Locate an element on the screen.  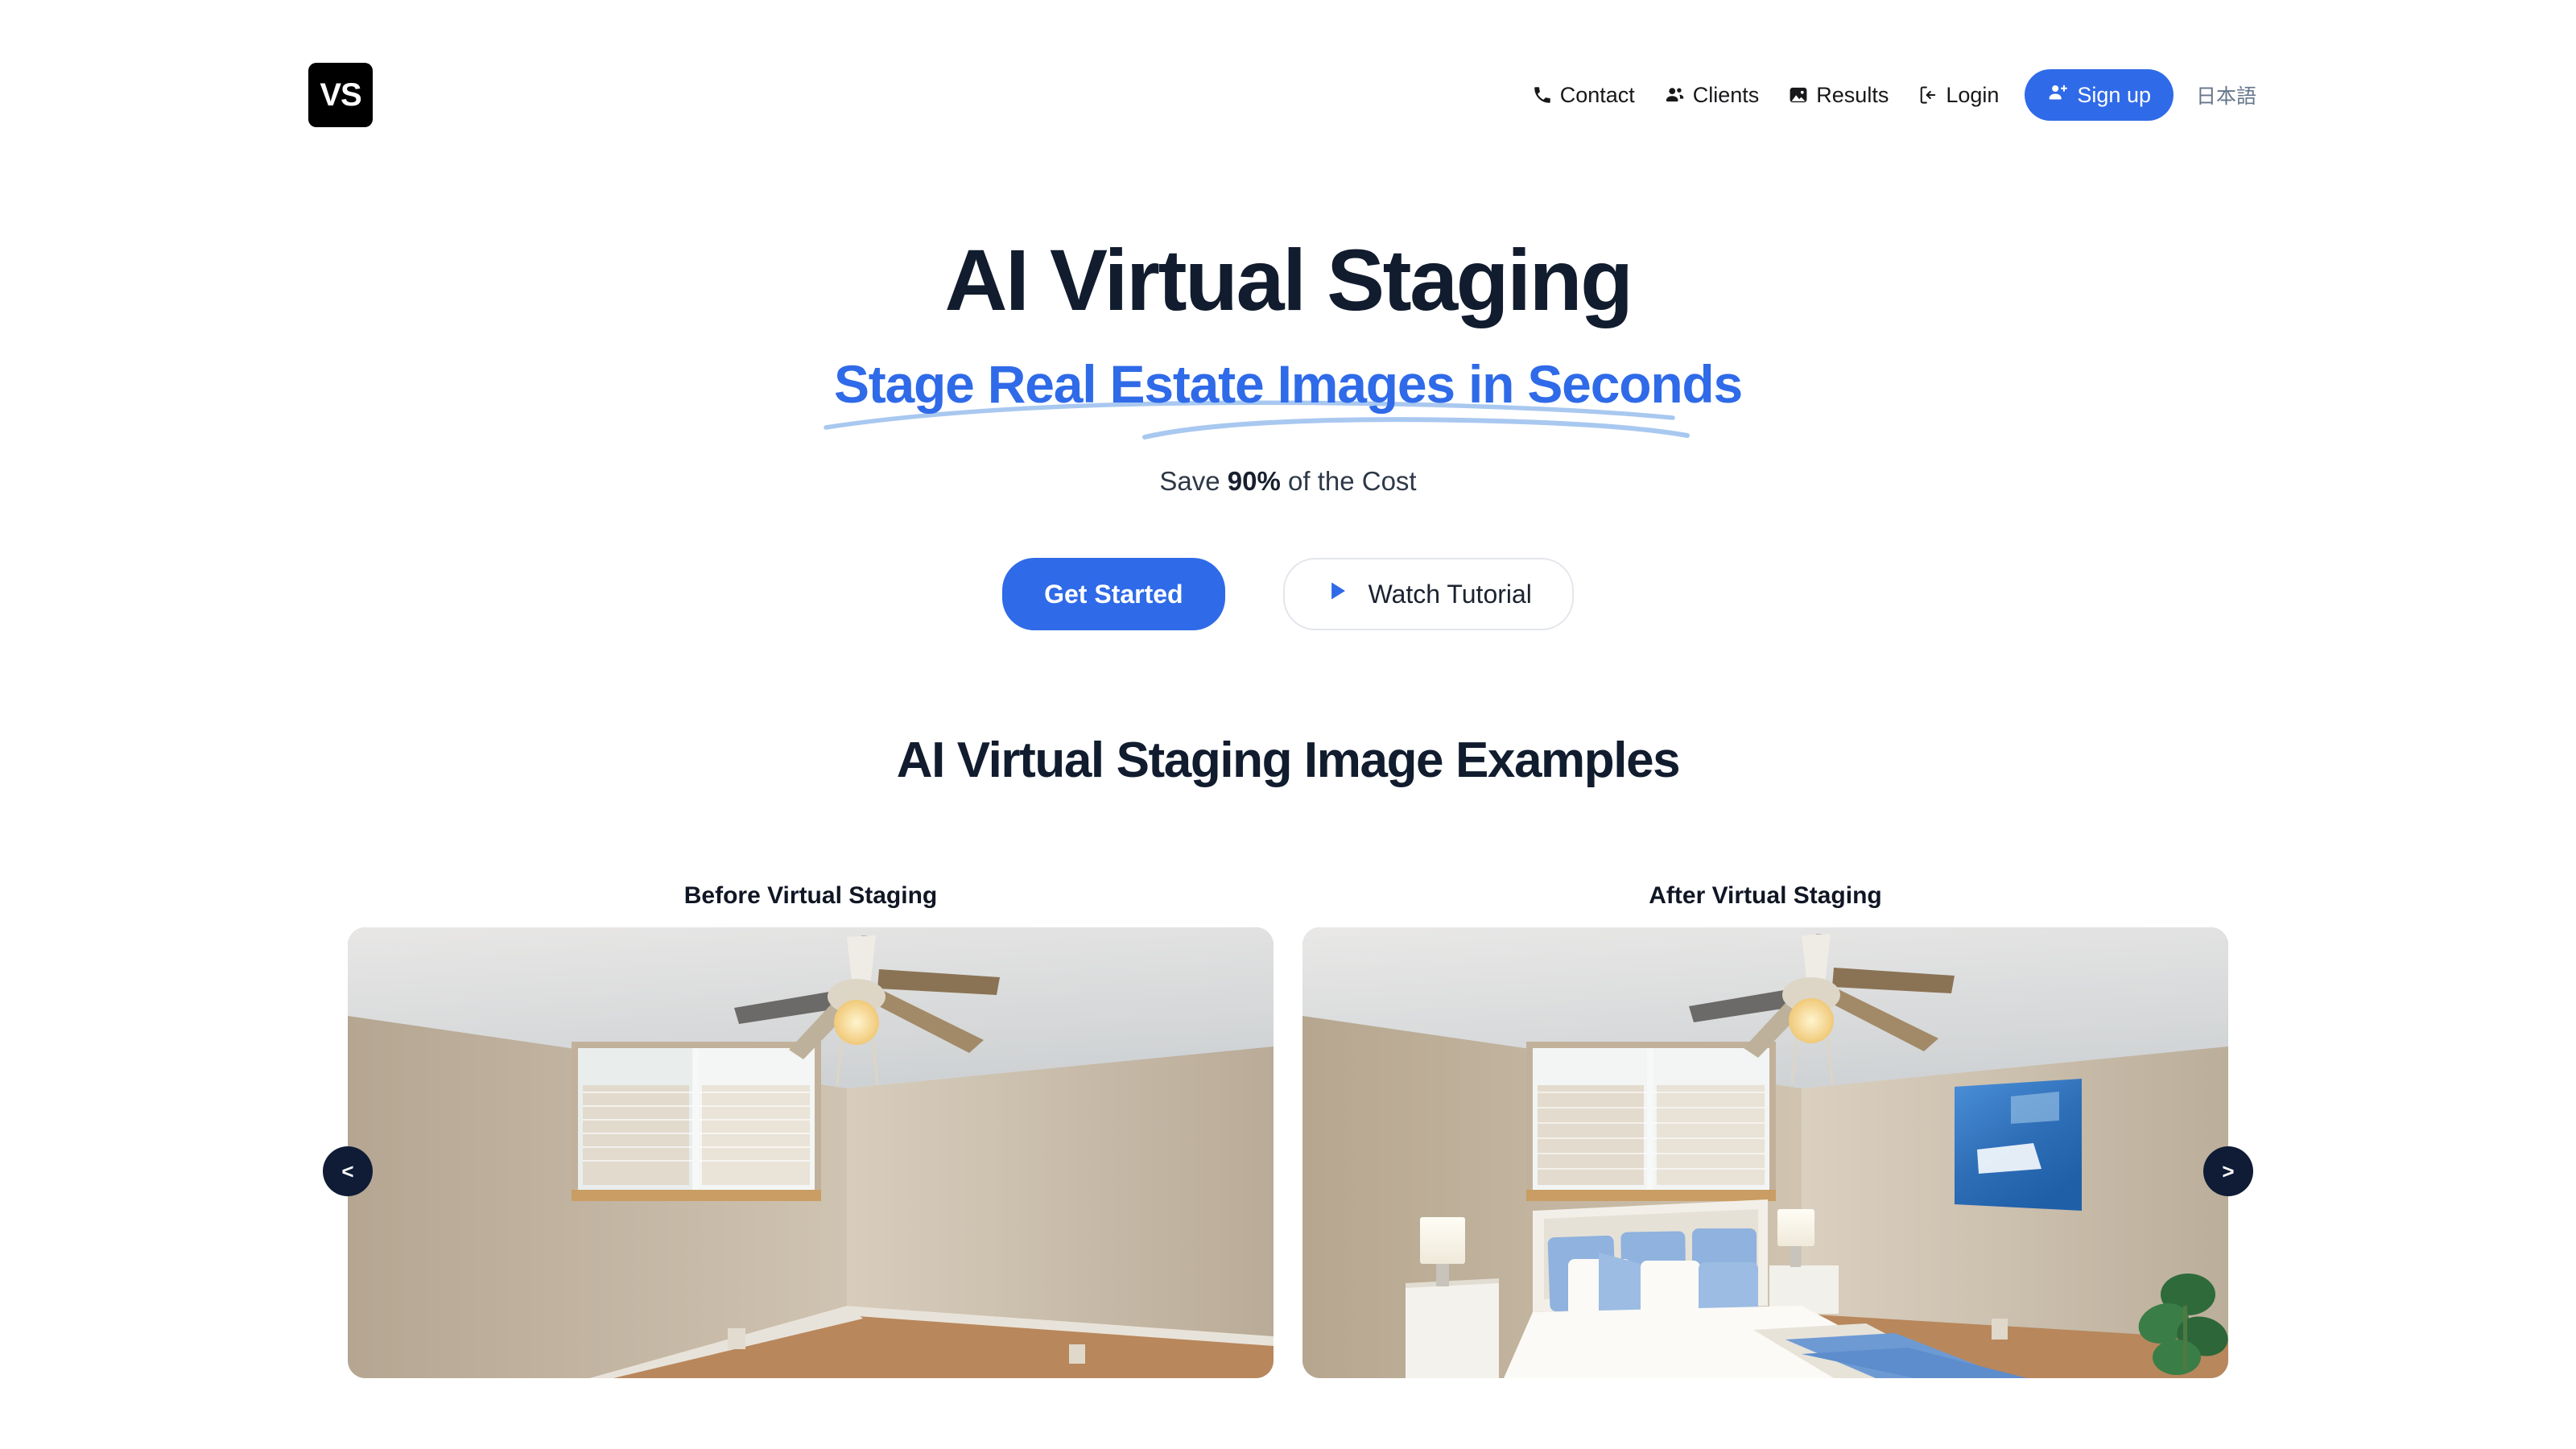
brand-logo-text: VS is located at coordinates (340, 95).